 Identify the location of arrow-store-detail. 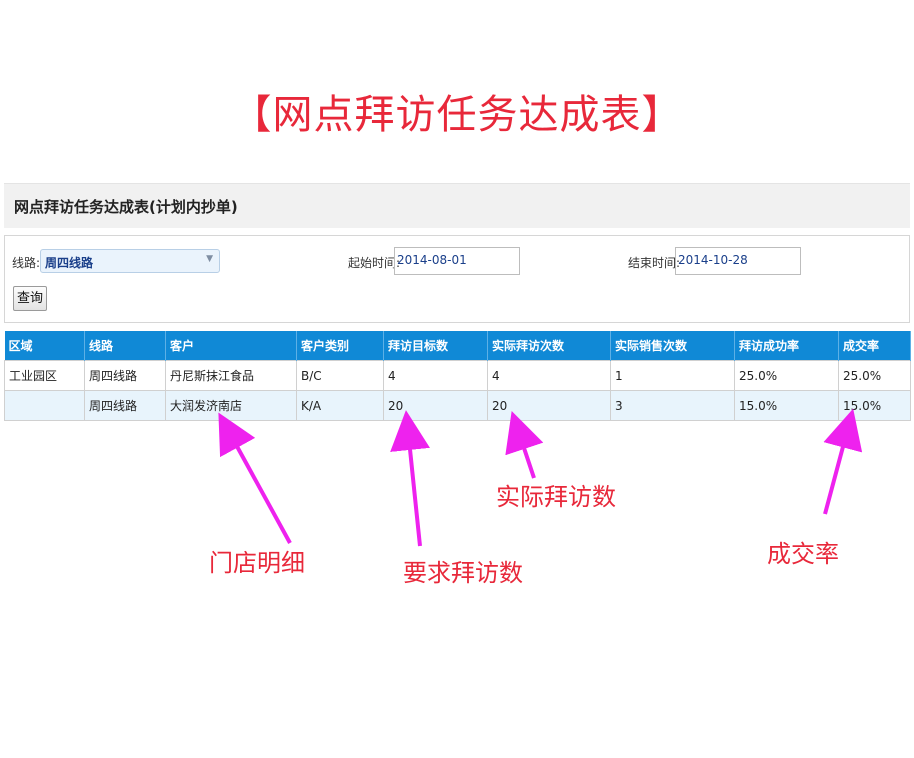
(255, 478).